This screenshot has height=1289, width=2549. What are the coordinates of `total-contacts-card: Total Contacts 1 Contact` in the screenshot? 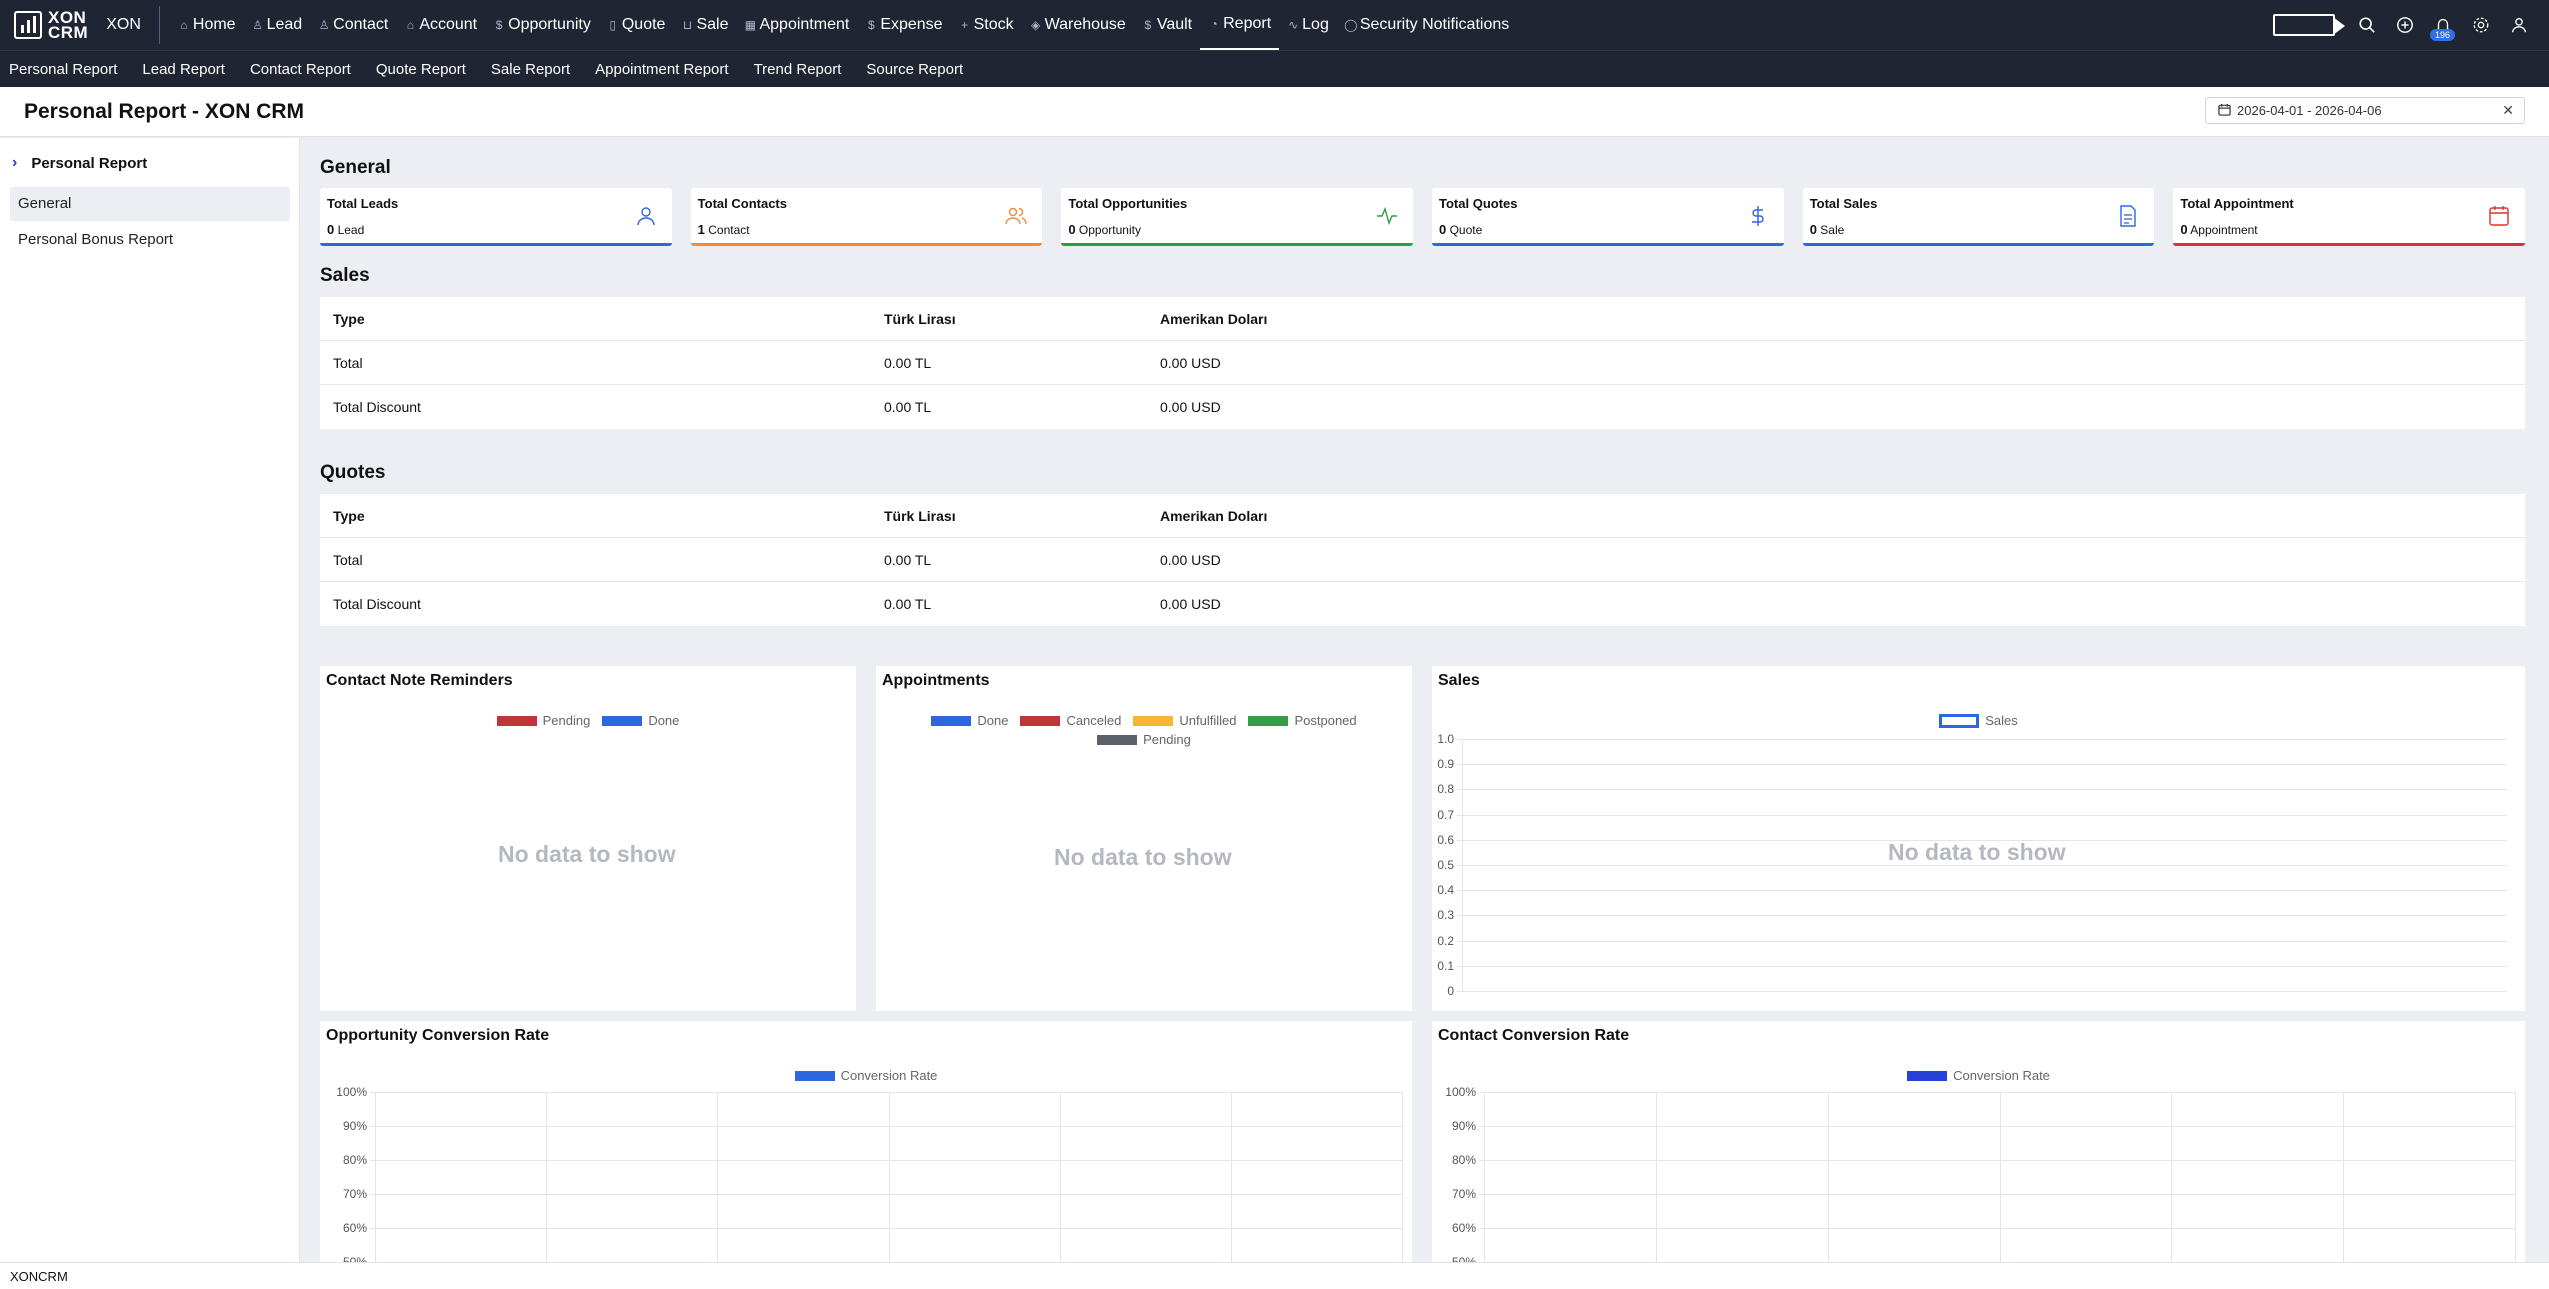 It's located at (866, 217).